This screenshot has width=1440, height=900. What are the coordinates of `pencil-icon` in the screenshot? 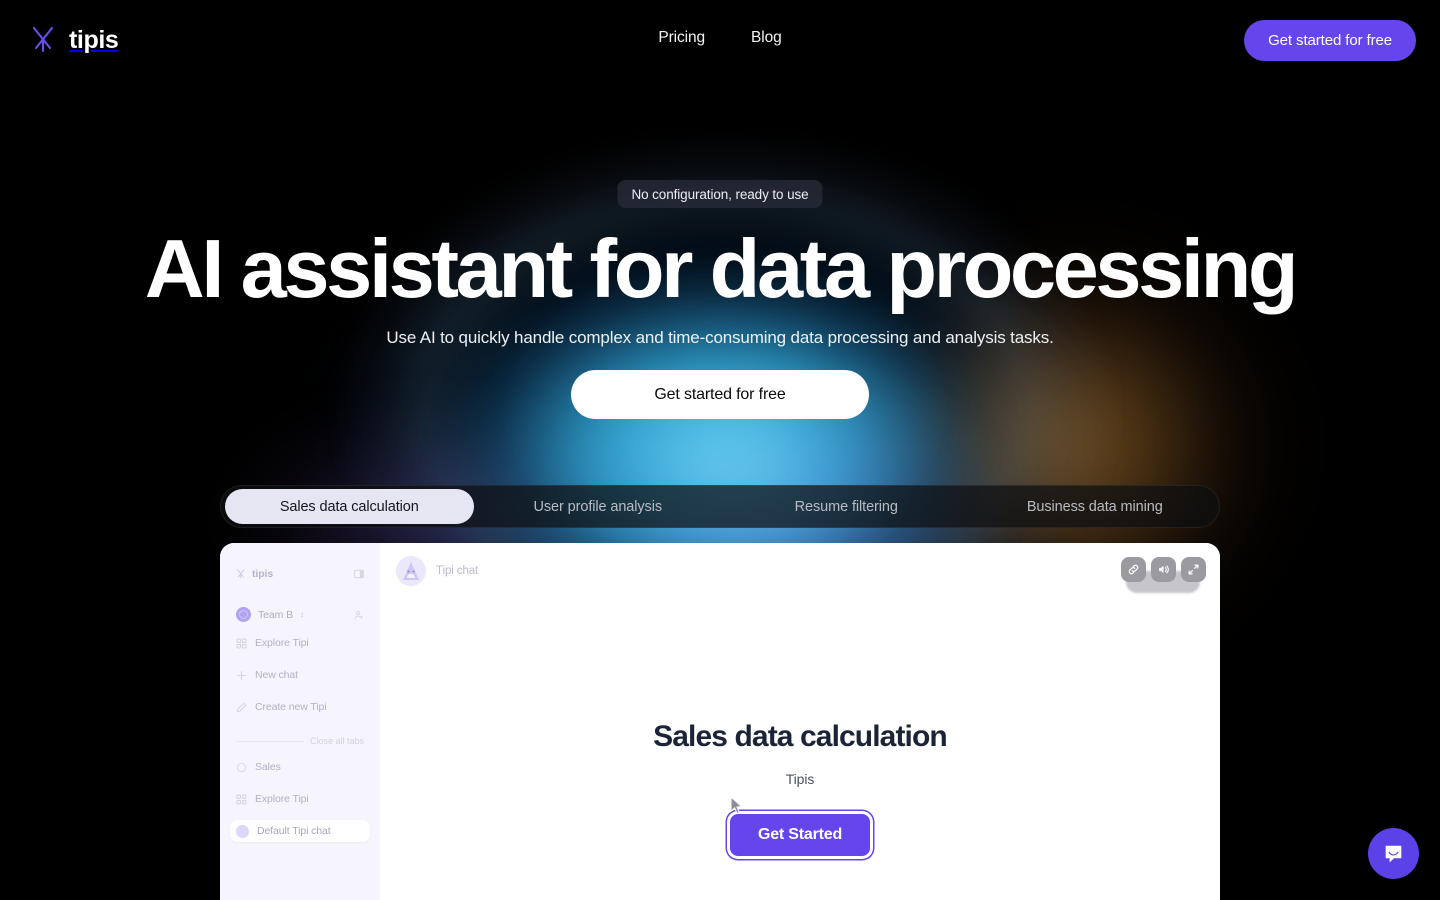 It's located at (241, 707).